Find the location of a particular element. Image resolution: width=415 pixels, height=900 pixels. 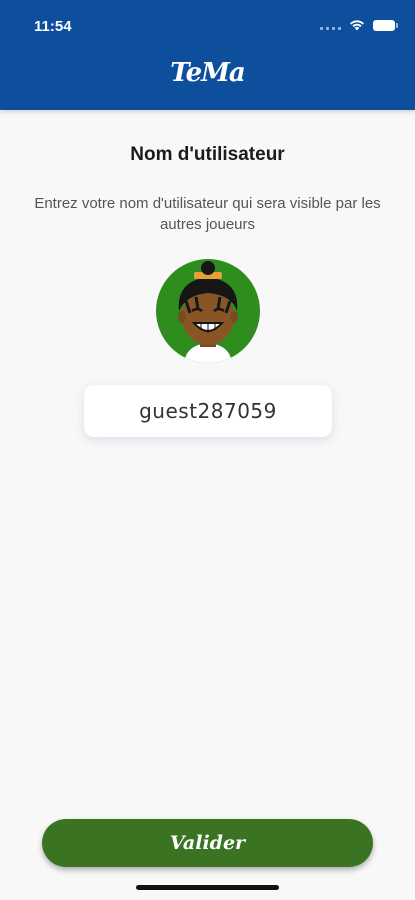

app-header: 11:54 TeMa is located at coordinates (207, 55).